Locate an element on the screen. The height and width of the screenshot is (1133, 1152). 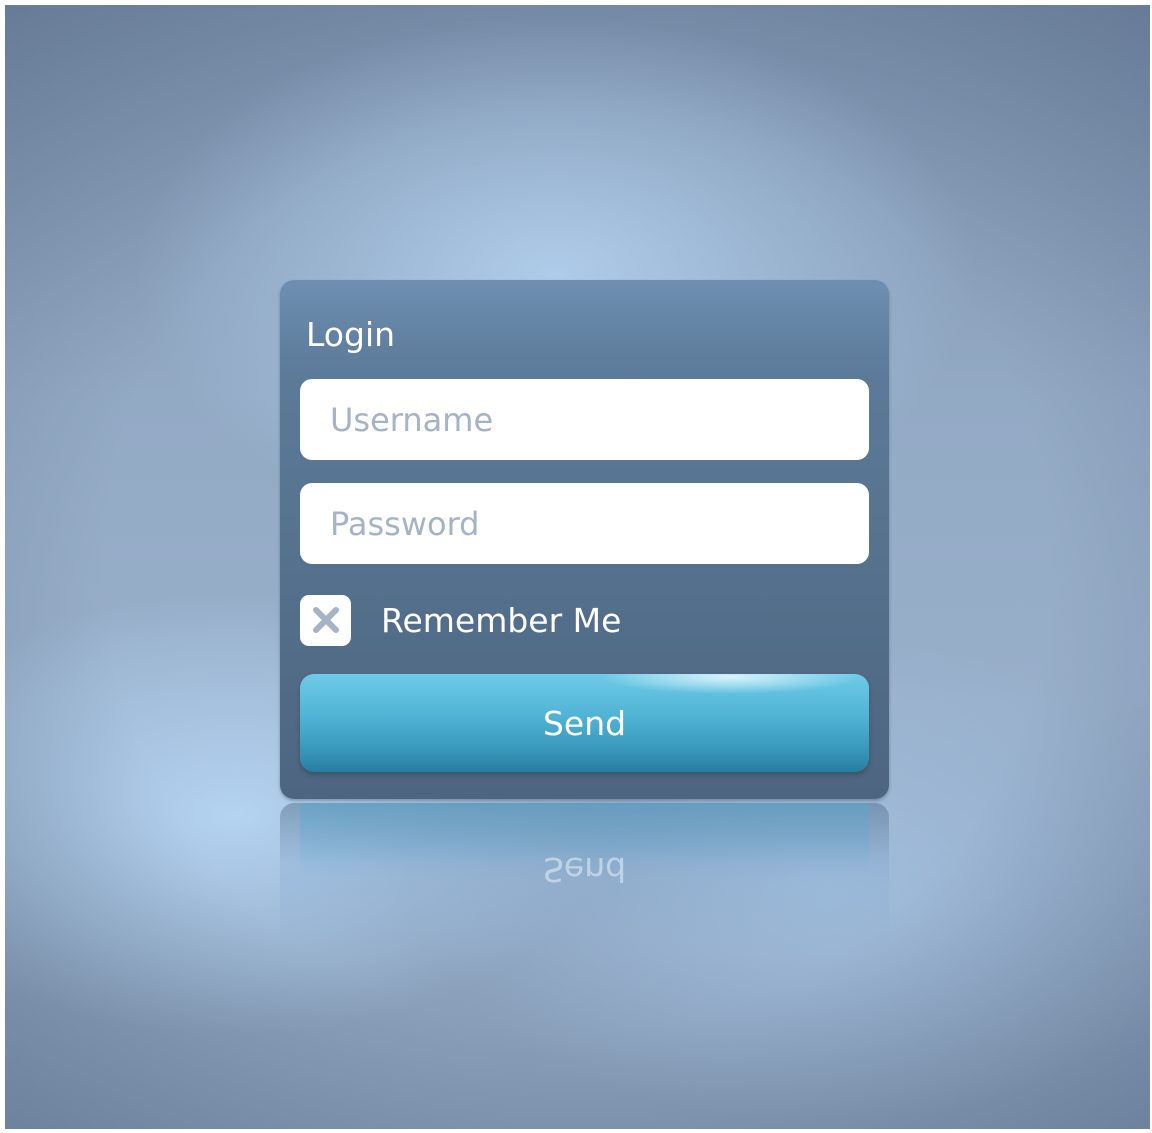
remember-me-row: Remember Me is located at coordinates (460, 620).